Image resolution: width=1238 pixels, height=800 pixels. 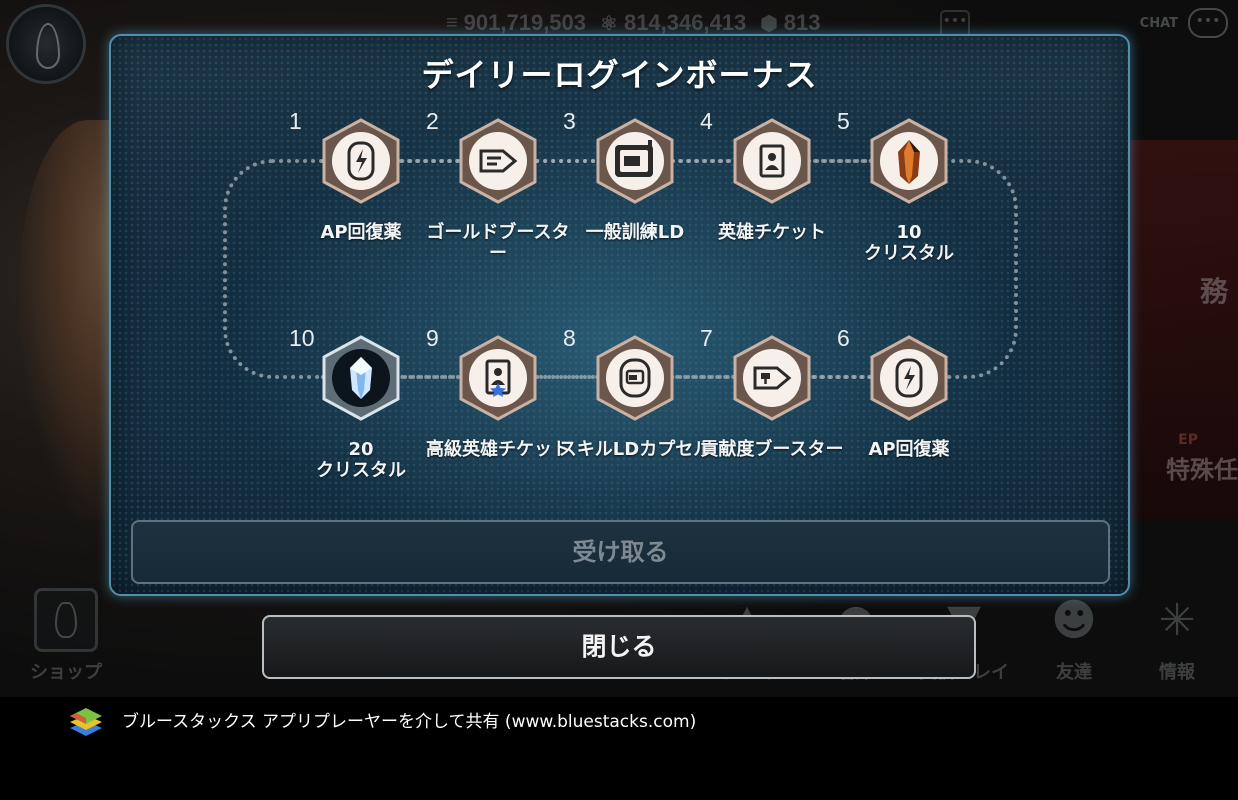 I want to click on reward-label: ゴールドブースター, so click(x=498, y=243).